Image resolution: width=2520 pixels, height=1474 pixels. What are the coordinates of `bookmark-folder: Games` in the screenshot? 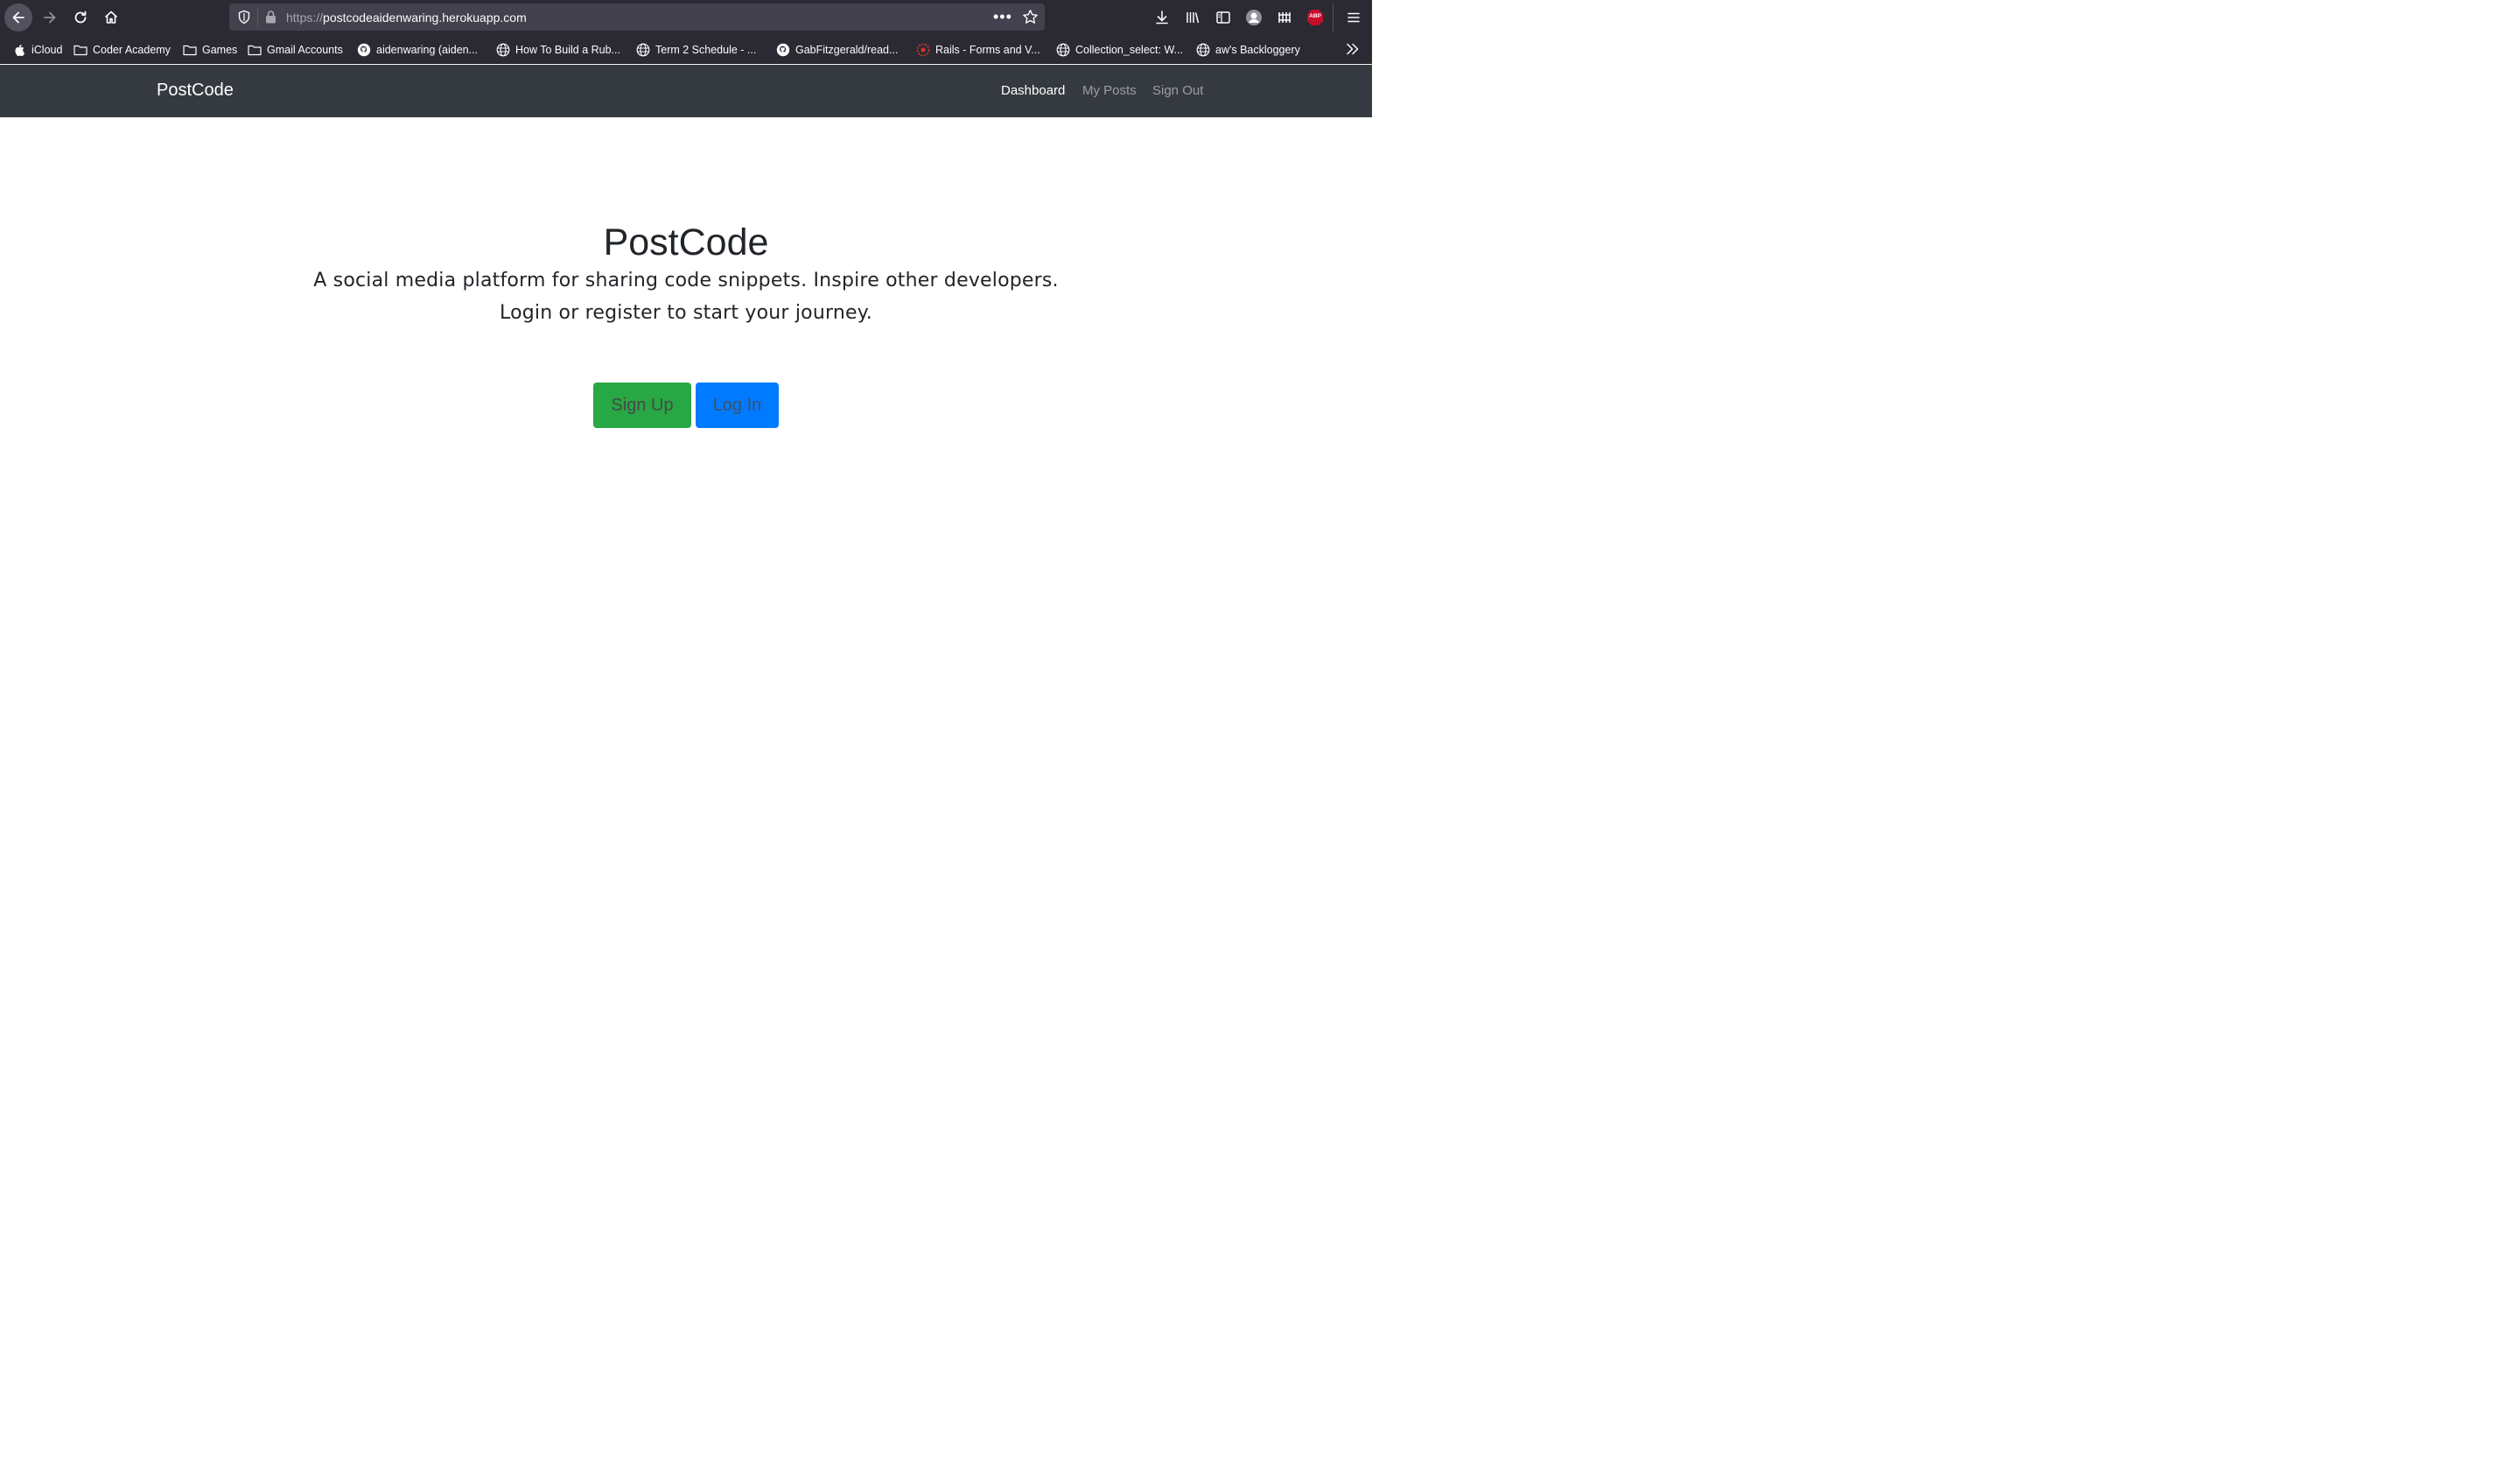 It's located at (210, 50).